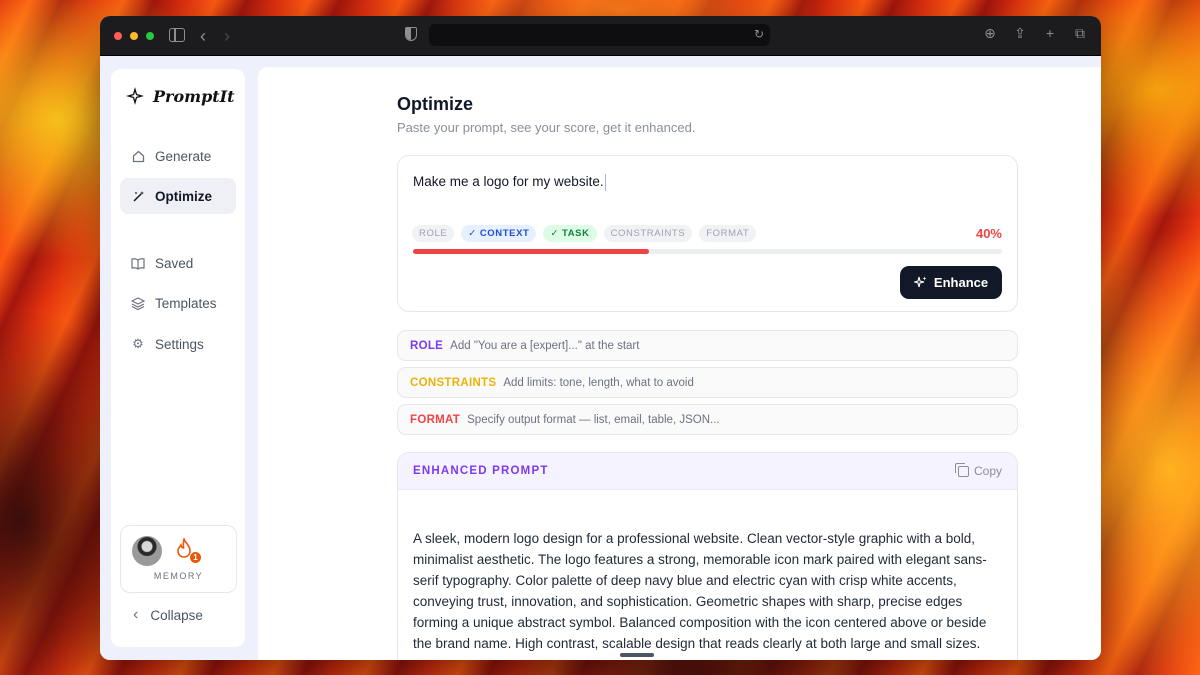  Describe the element at coordinates (707, 251) in the screenshot. I see `score-progress-bar` at that location.